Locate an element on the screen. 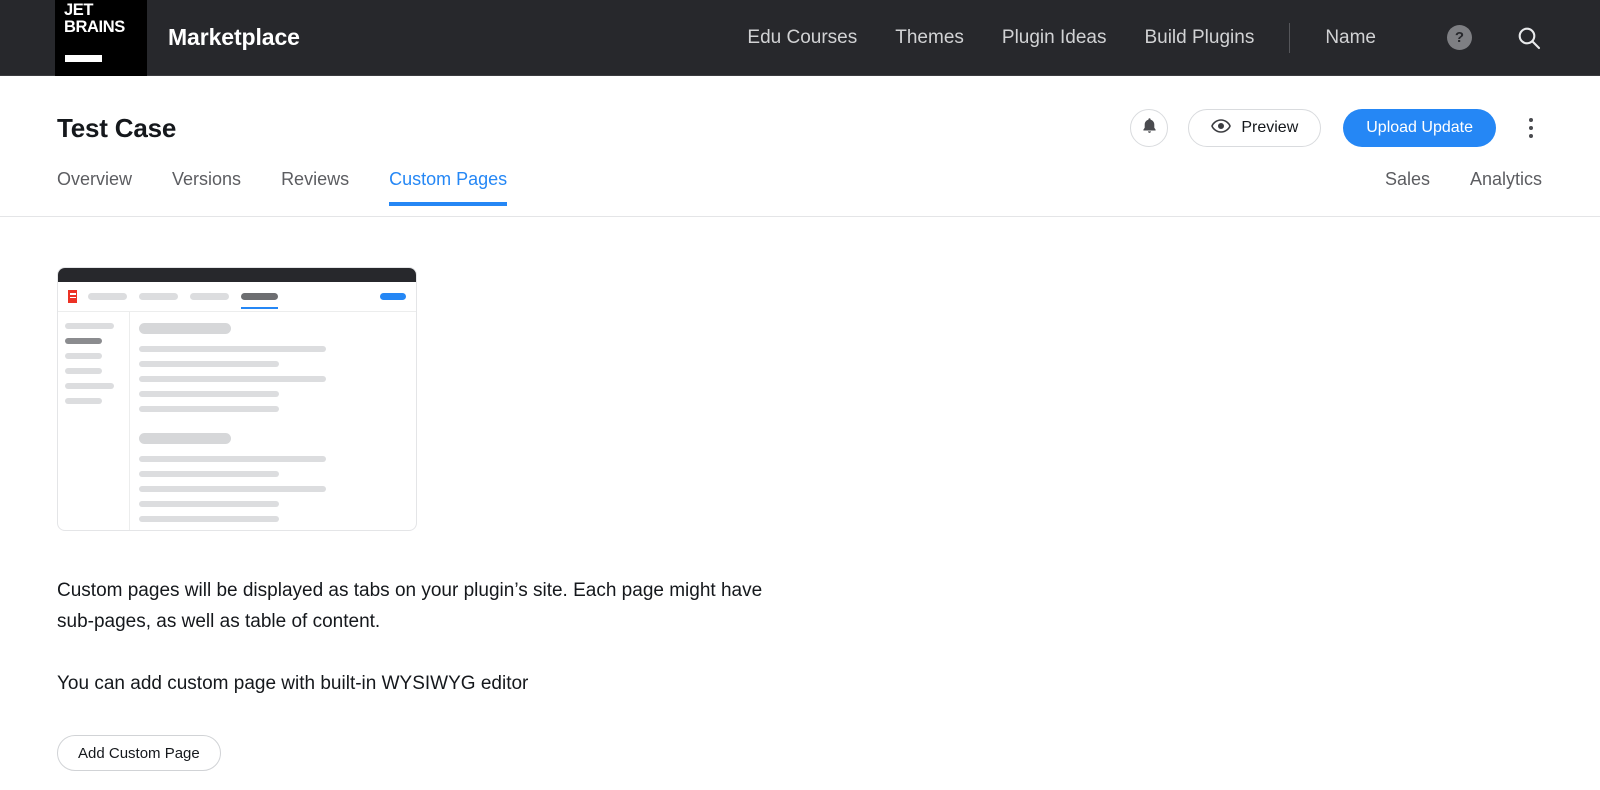 The width and height of the screenshot is (1600, 790). illustration-plugin-logo-icon is located at coordinates (72, 296).